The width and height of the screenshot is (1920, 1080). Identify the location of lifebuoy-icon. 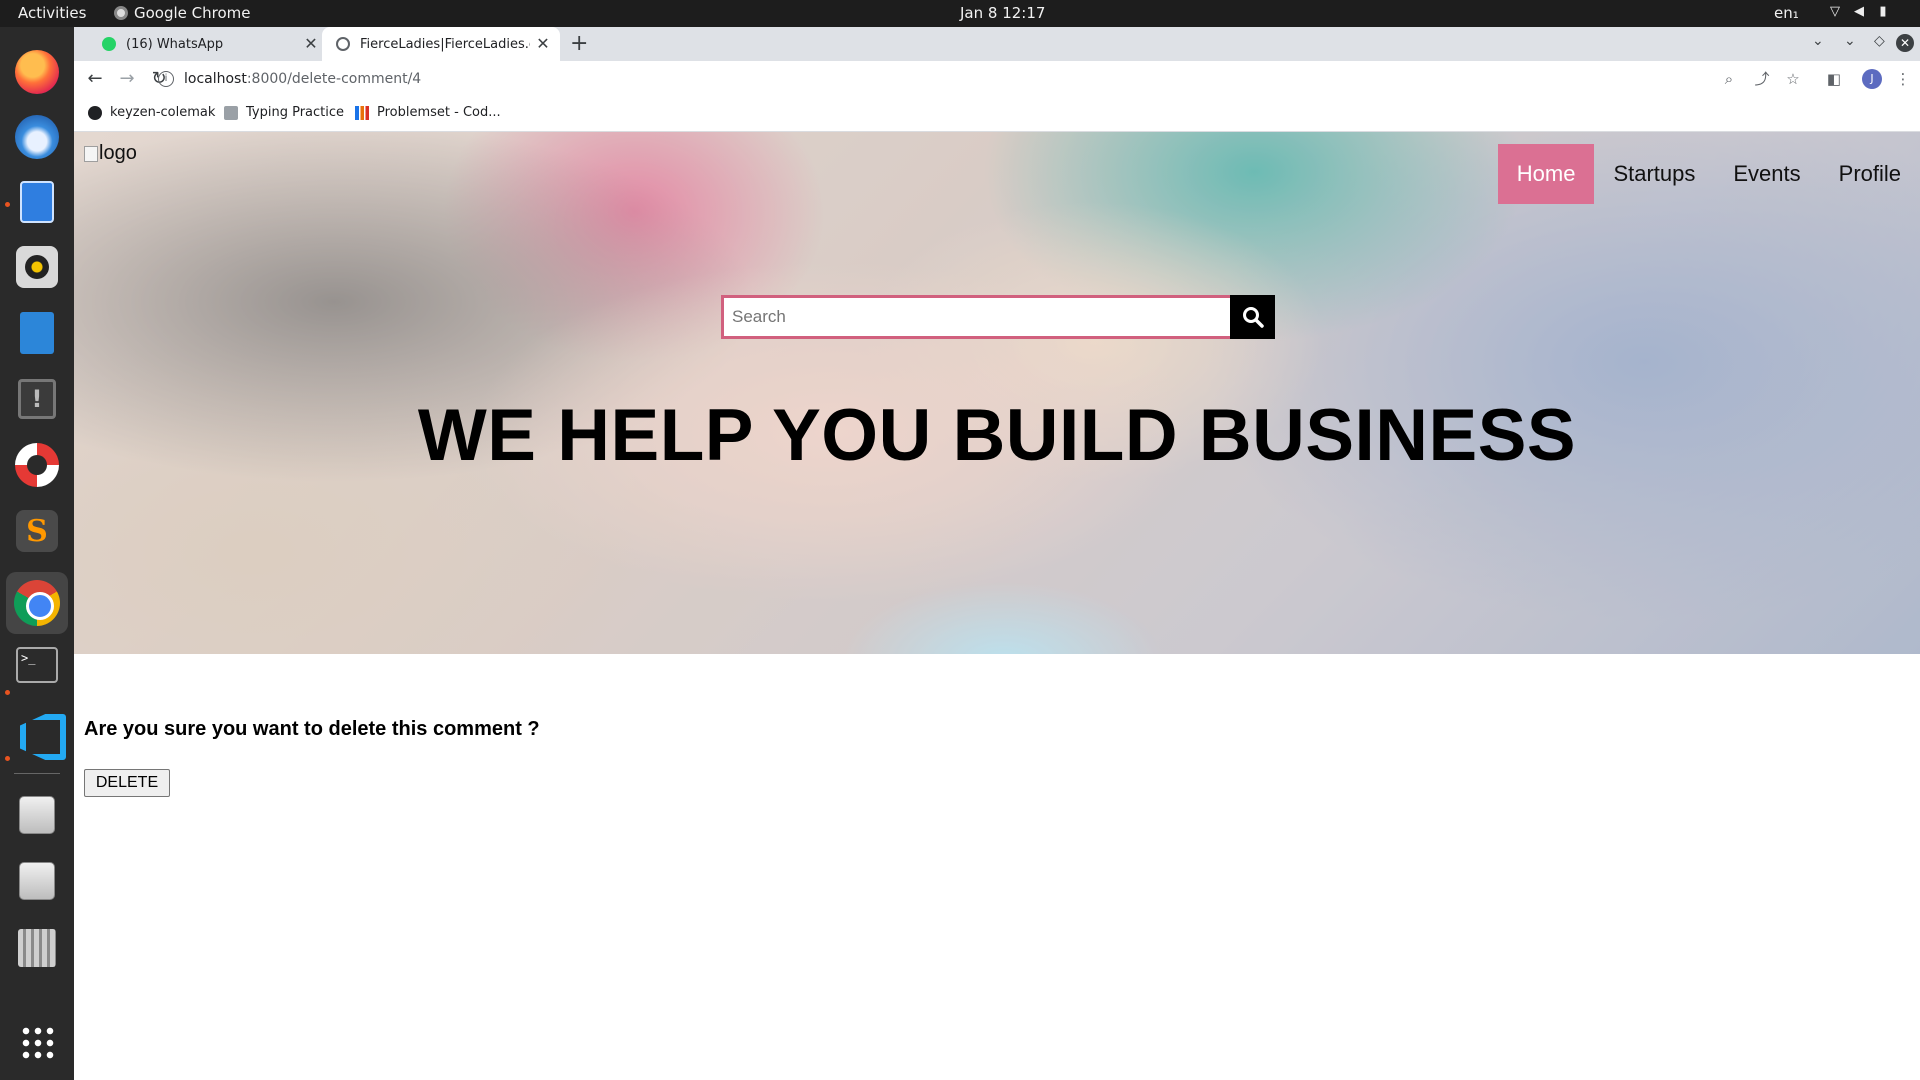
(37, 465).